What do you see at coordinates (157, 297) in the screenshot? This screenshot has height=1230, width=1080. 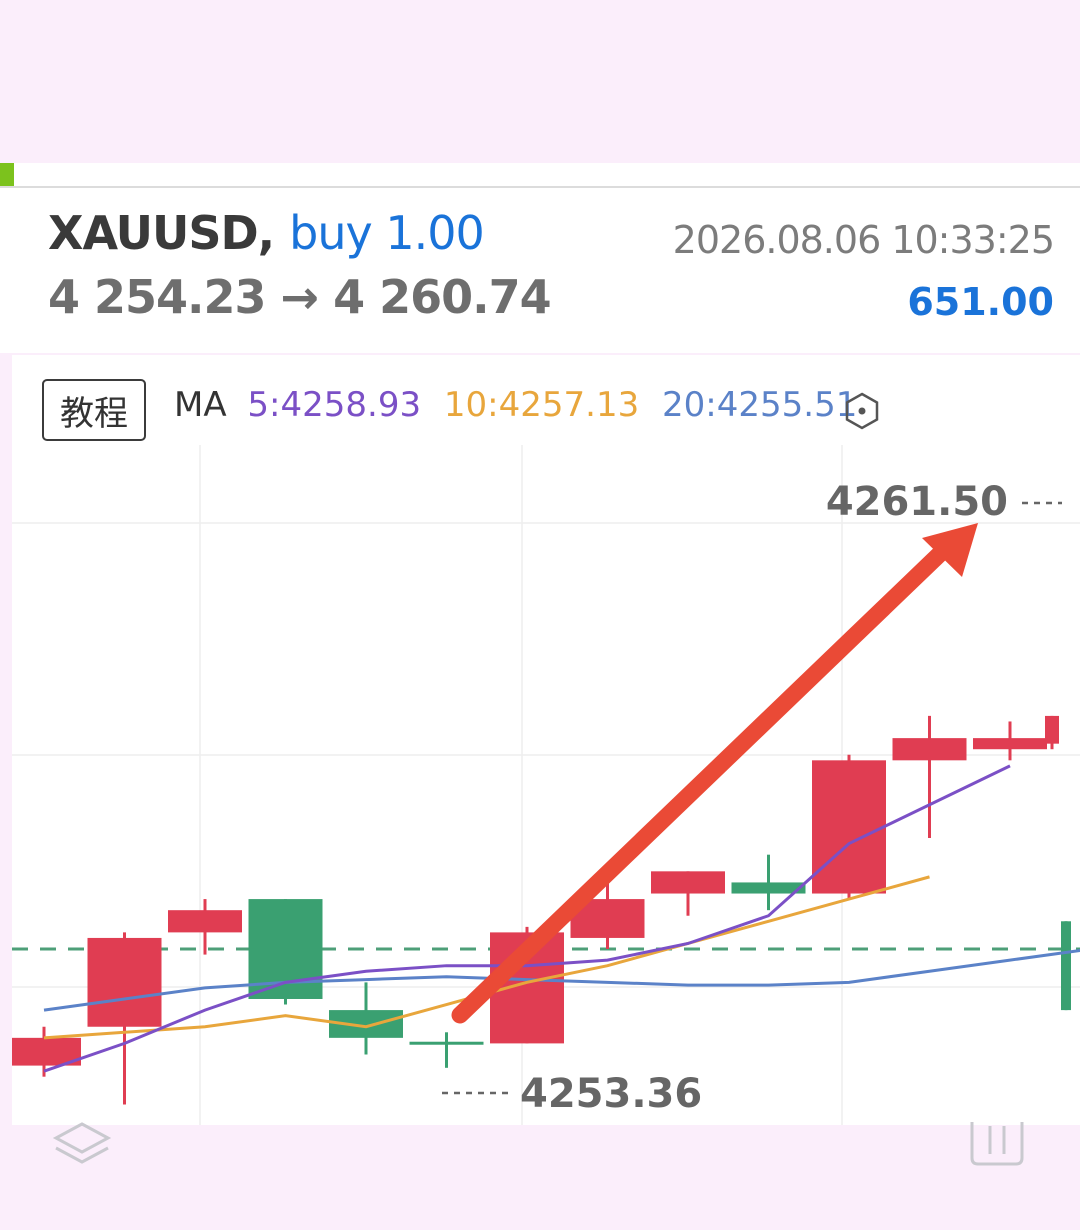 I see `open-price: 4 254.23` at bounding box center [157, 297].